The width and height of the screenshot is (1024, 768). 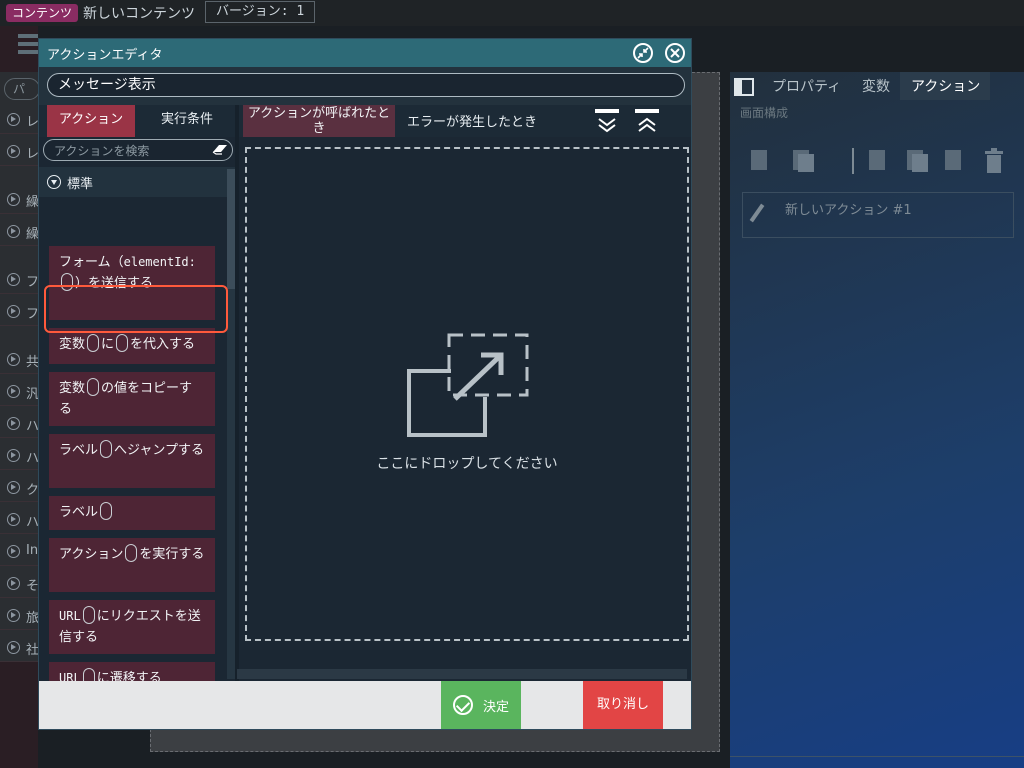 What do you see at coordinates (945, 86) in the screenshot?
I see `tab-actions: アクション` at bounding box center [945, 86].